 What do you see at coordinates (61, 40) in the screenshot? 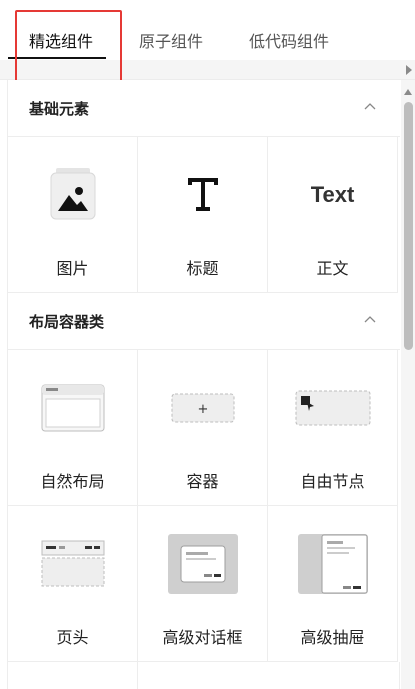
I see `tab-featured-components: 精选组件` at bounding box center [61, 40].